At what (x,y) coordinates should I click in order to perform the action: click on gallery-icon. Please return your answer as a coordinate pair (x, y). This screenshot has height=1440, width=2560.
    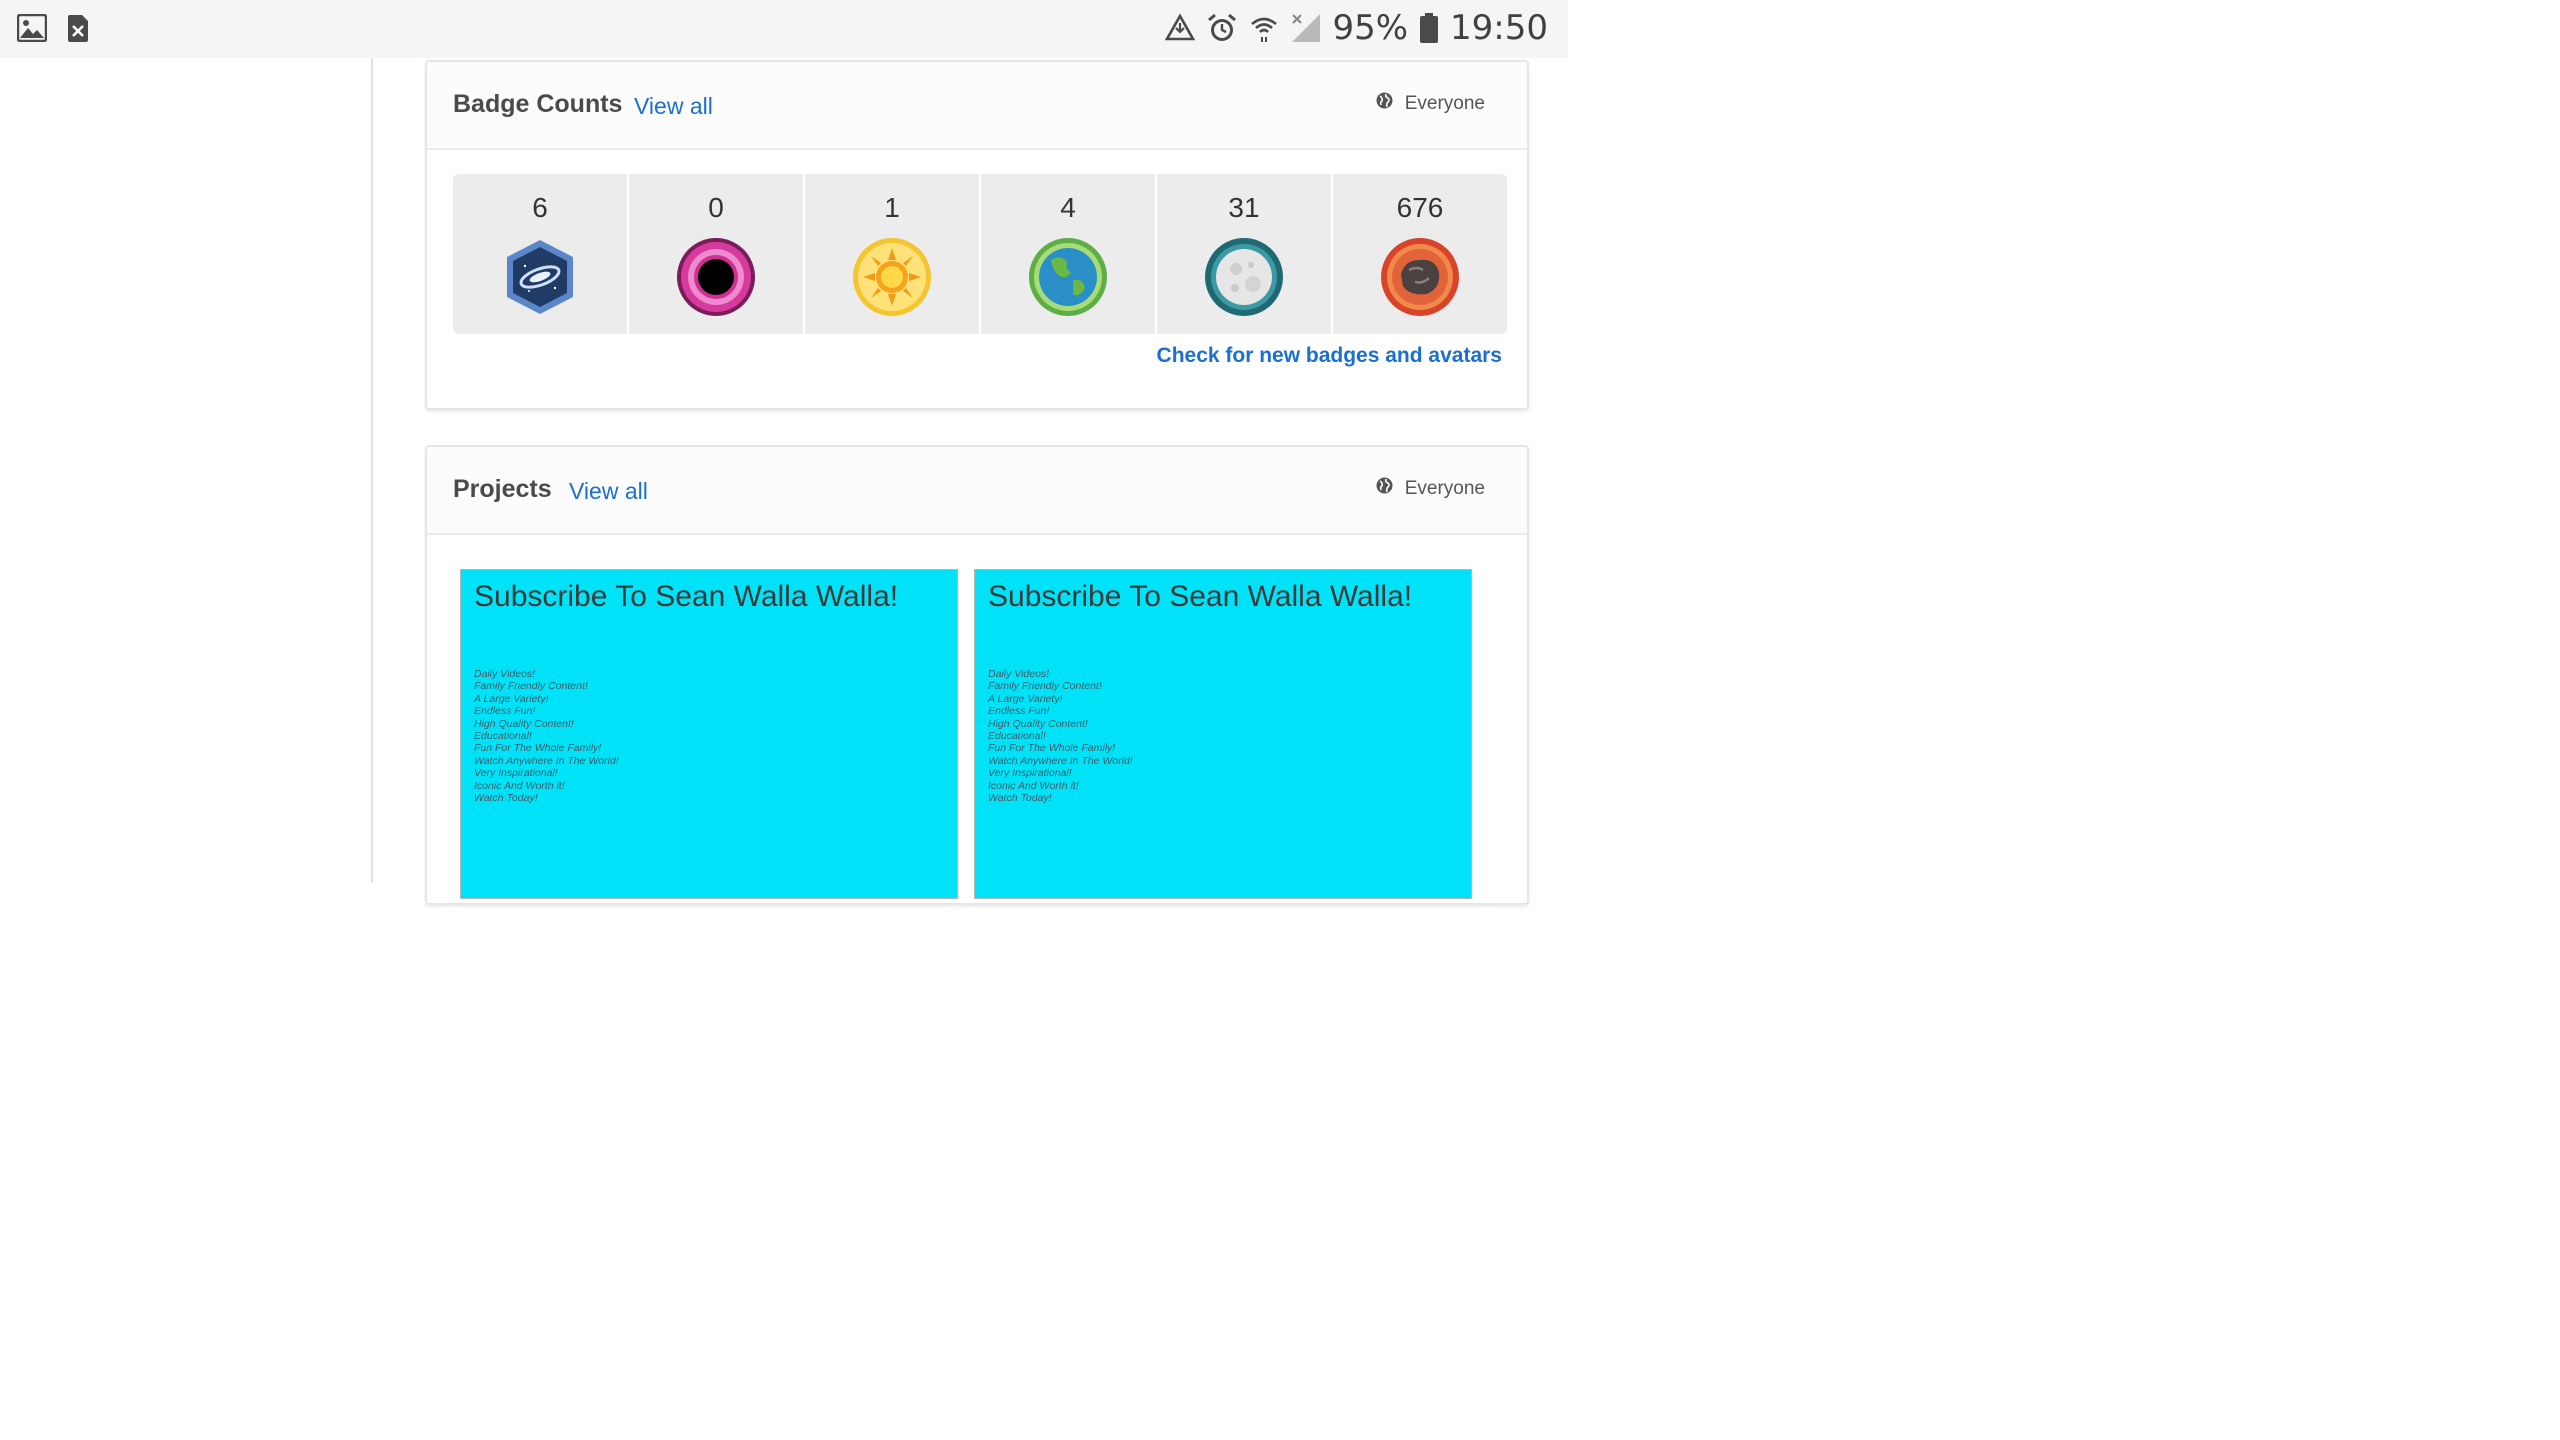
    Looking at the image, I should click on (32, 28).